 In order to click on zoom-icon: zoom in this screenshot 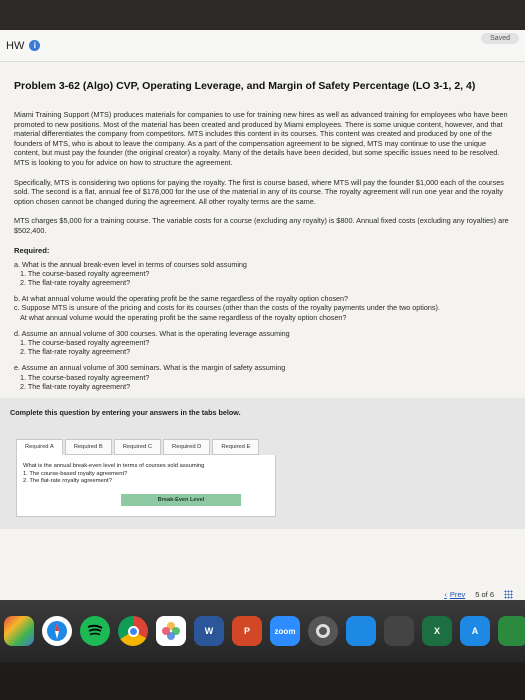, I will do `click(285, 631)`.